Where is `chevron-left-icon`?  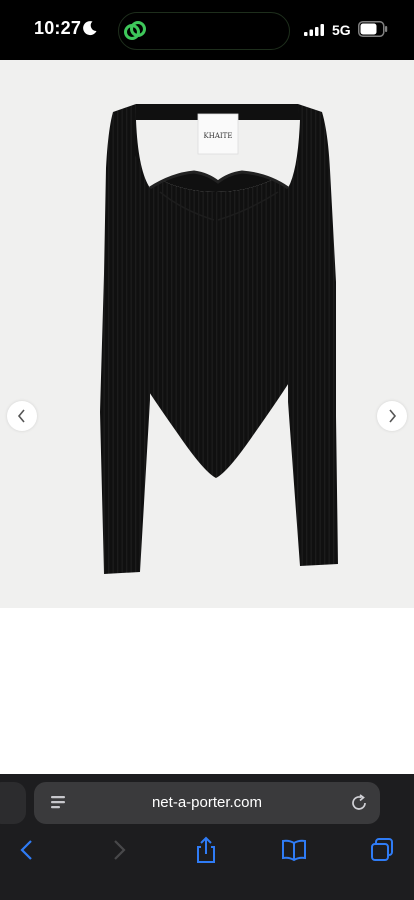
chevron-left-icon is located at coordinates (21, 416).